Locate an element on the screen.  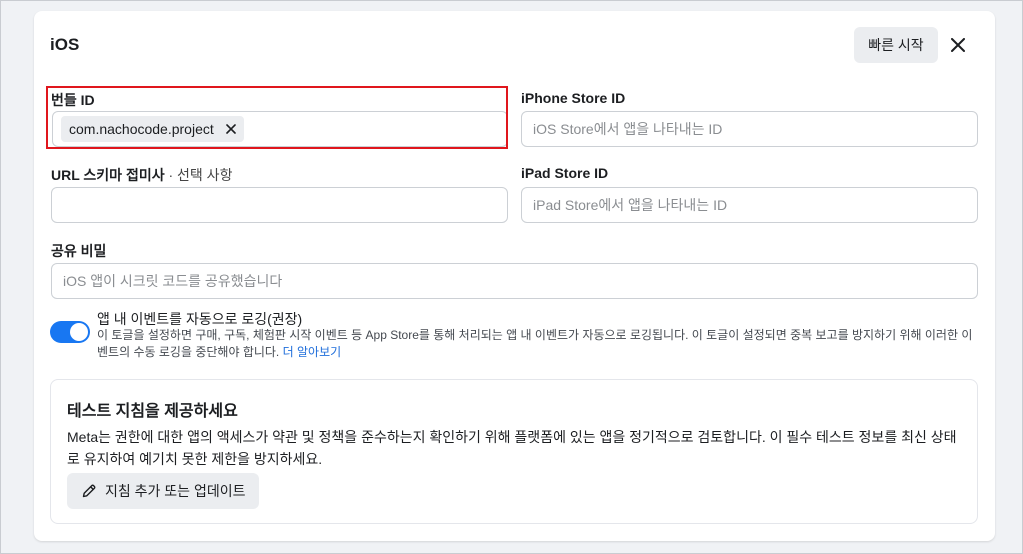
auto-log-title: 앱 내 이벤트를 자동으로 로깅(권장) is located at coordinates (200, 319).